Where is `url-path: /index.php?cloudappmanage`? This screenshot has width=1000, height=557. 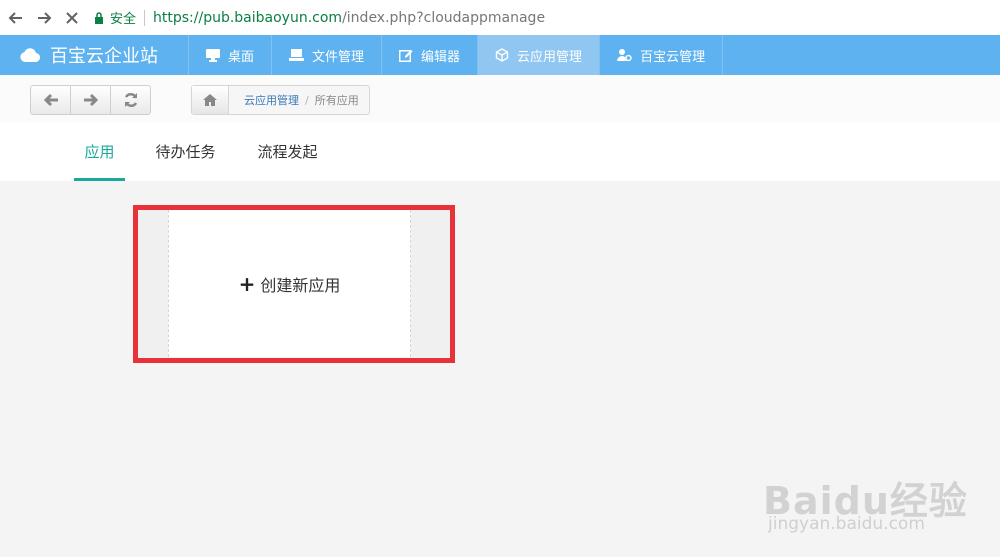 url-path: /index.php?cloudappmanage is located at coordinates (444, 17).